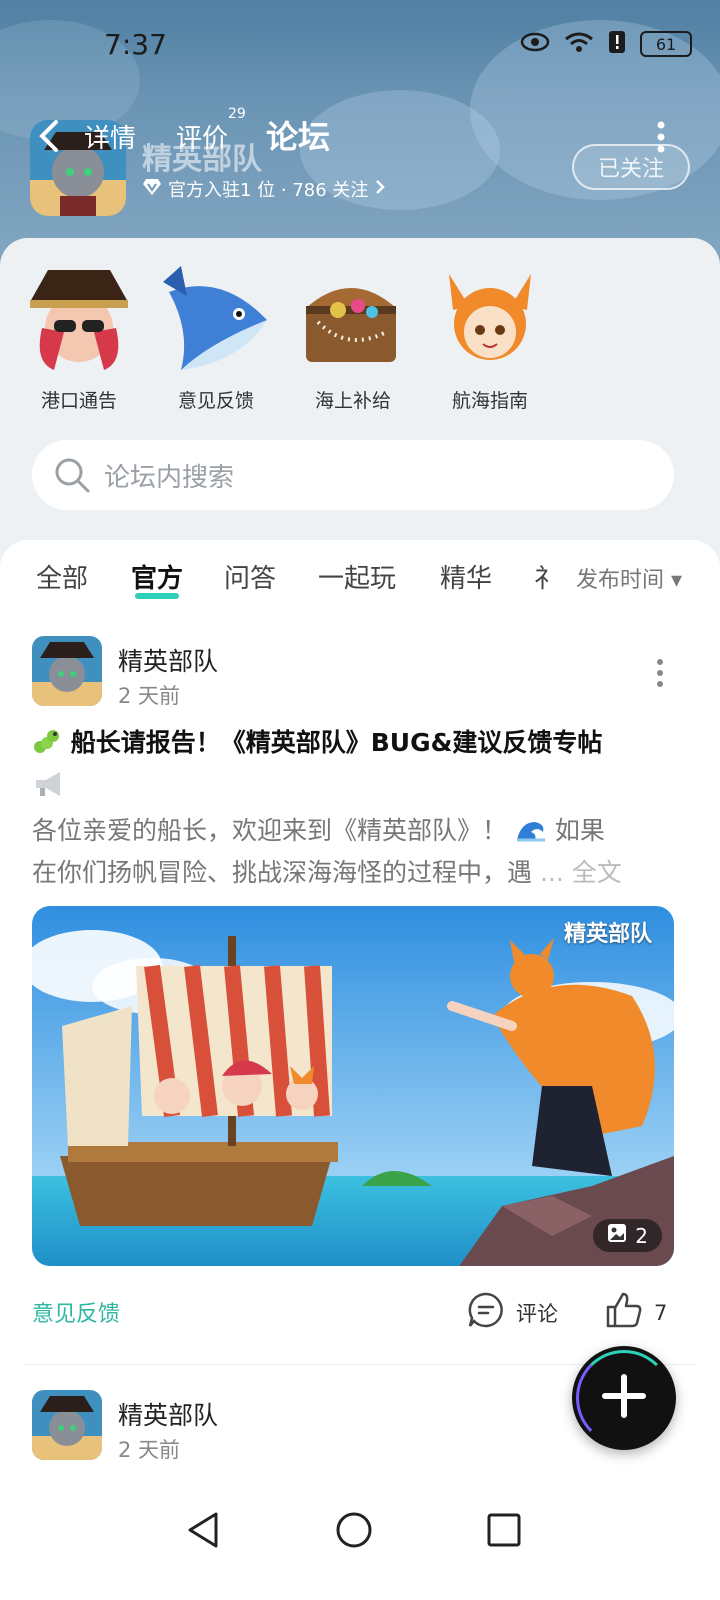 This screenshot has height=1600, width=720. What do you see at coordinates (352, 401) in the screenshot?
I see `board-label: 海上补给` at bounding box center [352, 401].